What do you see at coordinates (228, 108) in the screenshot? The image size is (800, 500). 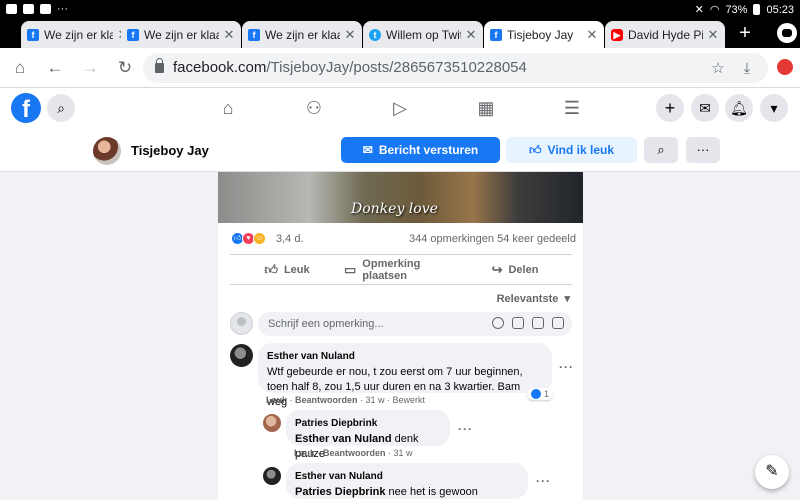 I see `home-nav-icon: ⌂` at bounding box center [228, 108].